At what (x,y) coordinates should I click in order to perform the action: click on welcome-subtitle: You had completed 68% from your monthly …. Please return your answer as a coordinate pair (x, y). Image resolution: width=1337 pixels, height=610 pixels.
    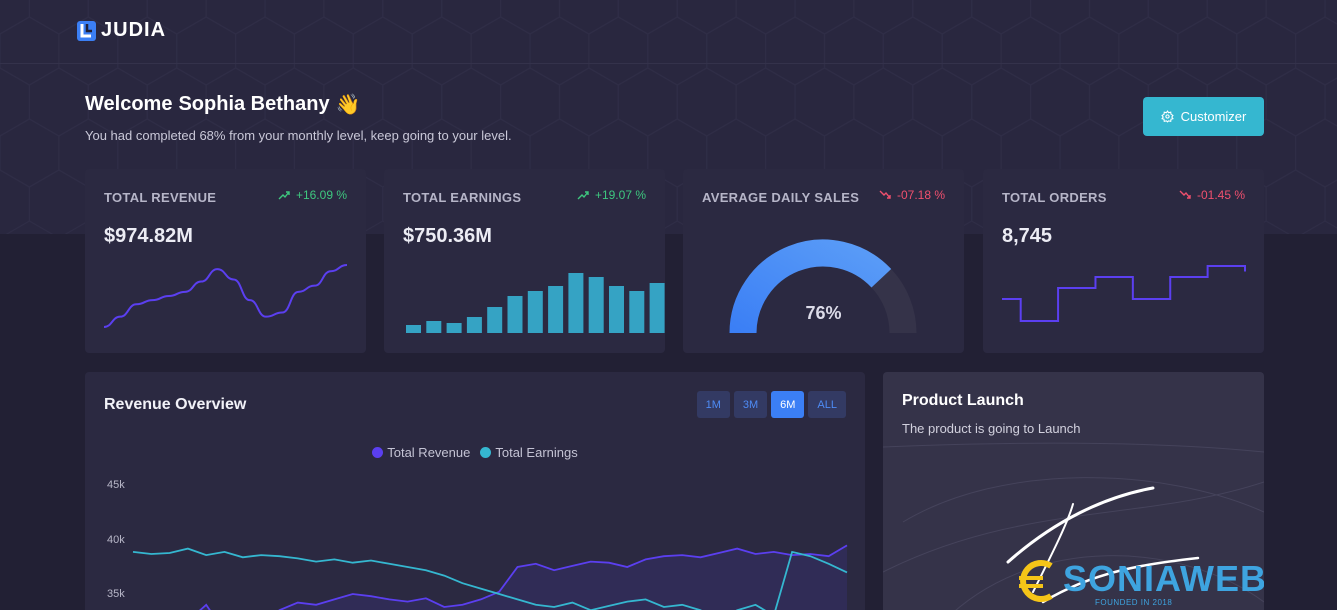
    Looking at the image, I should click on (298, 135).